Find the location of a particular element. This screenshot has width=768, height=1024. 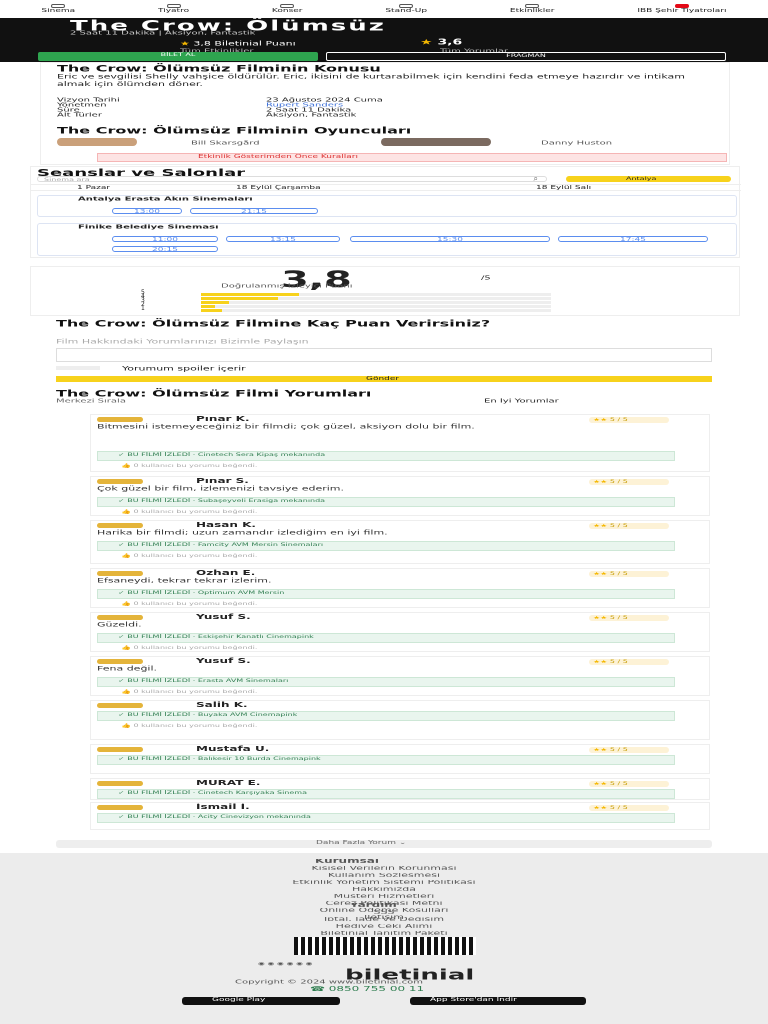

phone-icon: ☎ is located at coordinates (319, 989).